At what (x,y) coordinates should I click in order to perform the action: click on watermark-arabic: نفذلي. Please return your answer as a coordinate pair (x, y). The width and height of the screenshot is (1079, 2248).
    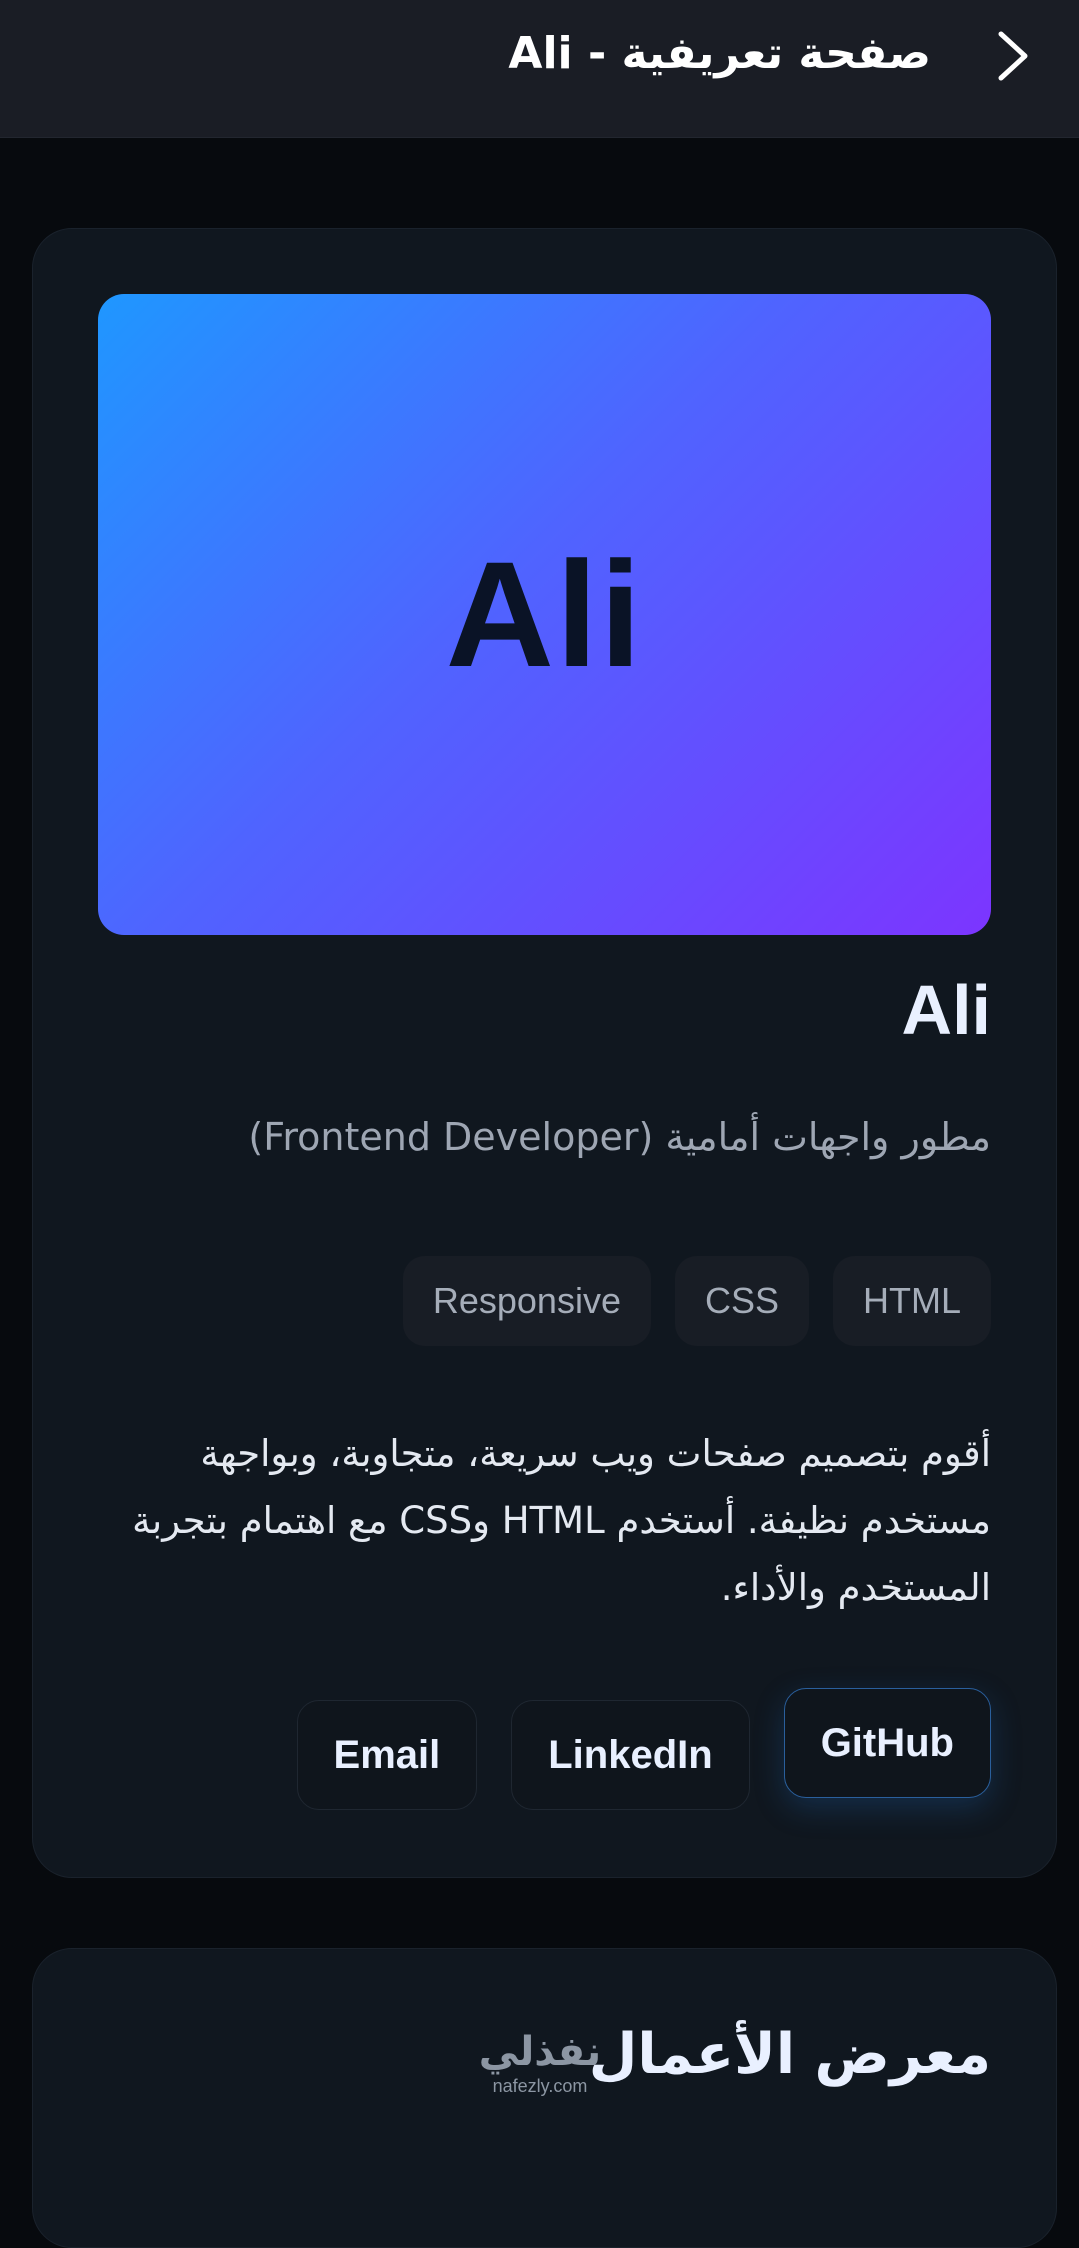
    Looking at the image, I should click on (540, 2052).